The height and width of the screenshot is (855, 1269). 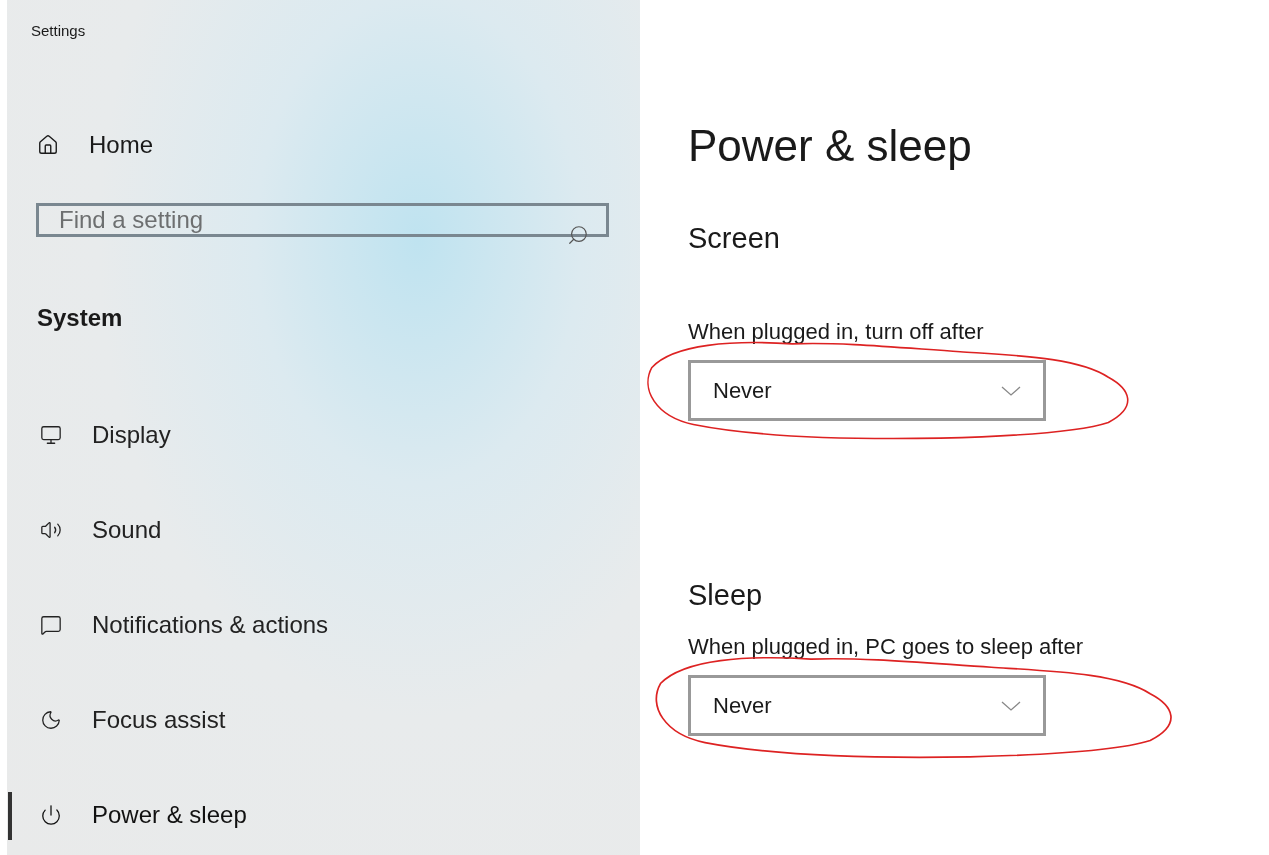 What do you see at coordinates (578, 234) in the screenshot?
I see `search-icon` at bounding box center [578, 234].